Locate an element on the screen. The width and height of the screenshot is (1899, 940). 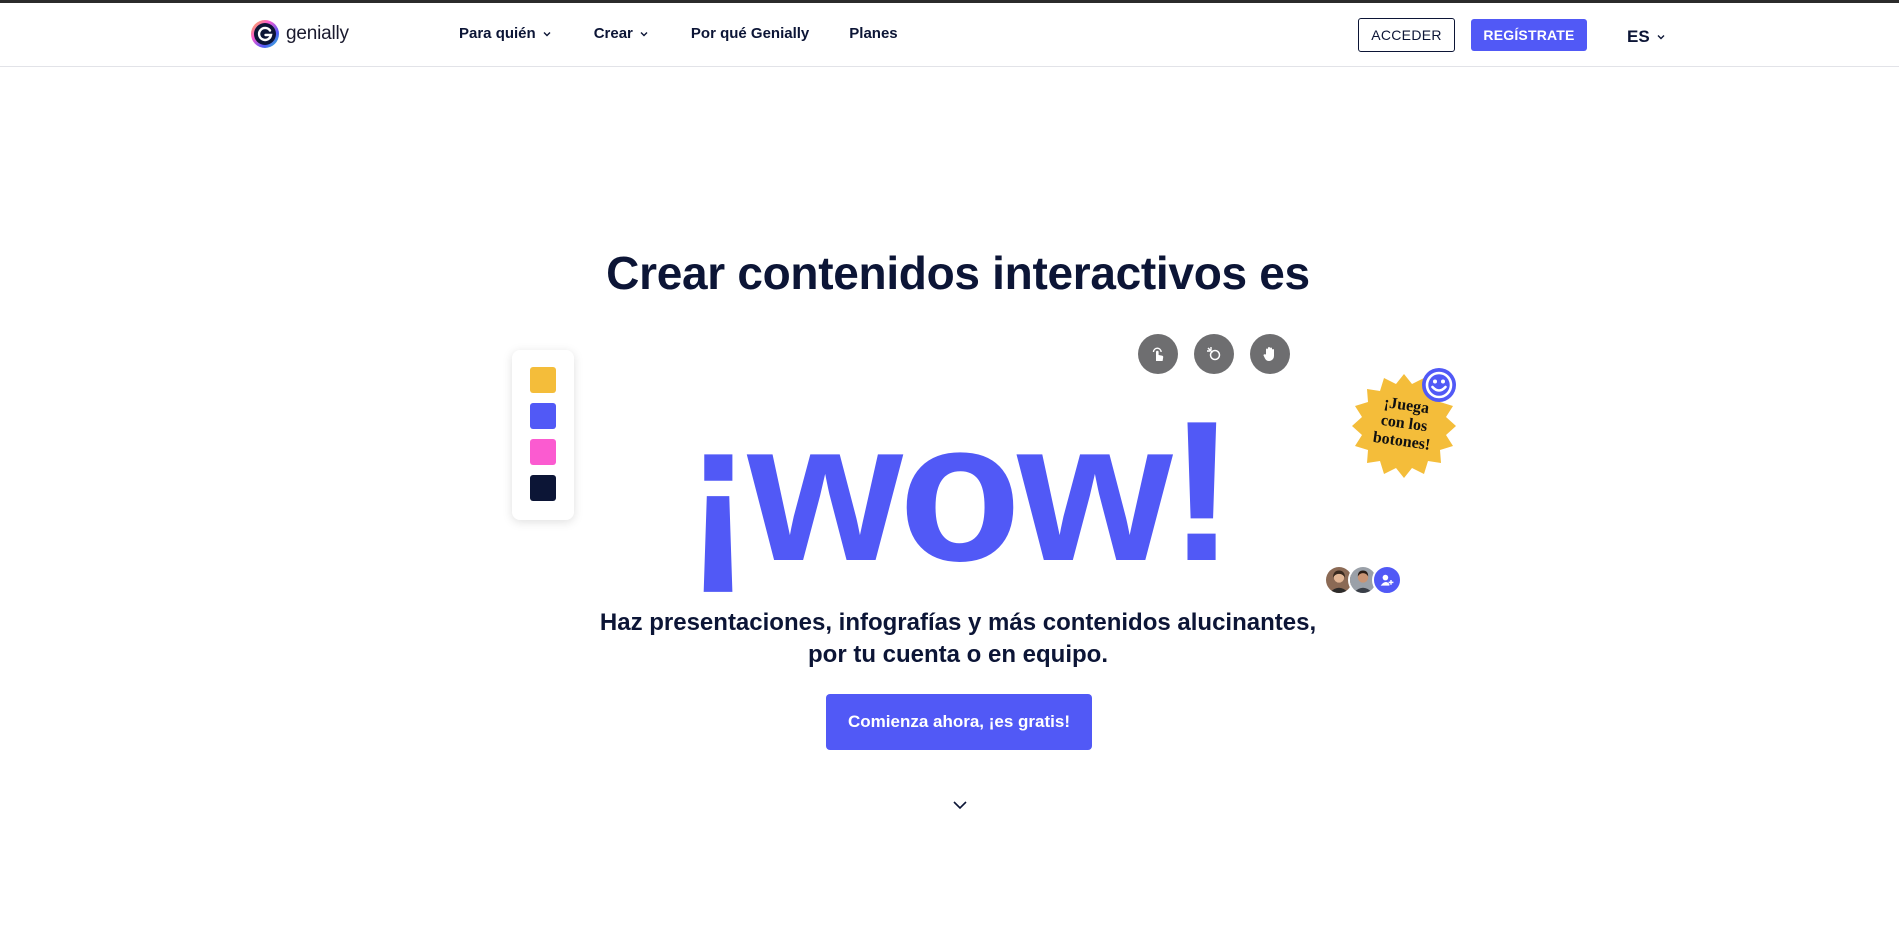
nav-para-quien-label: Para quién is located at coordinates (497, 33).